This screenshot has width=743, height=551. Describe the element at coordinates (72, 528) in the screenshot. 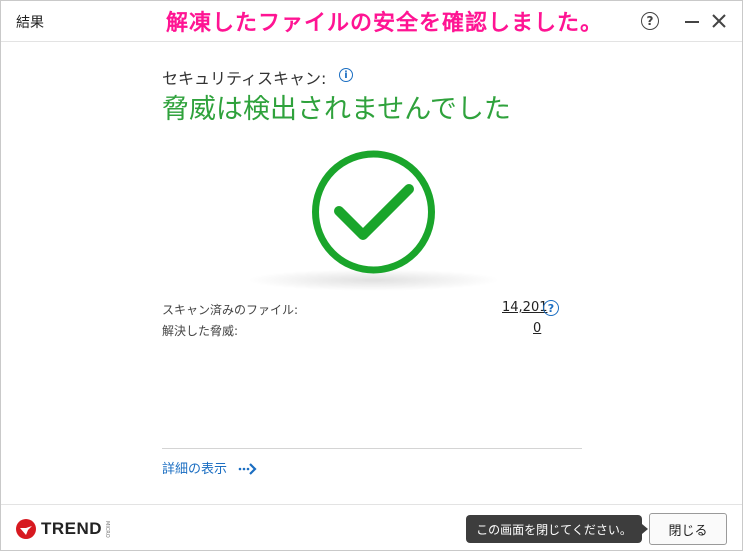

I see `logo-text: TREND` at that location.